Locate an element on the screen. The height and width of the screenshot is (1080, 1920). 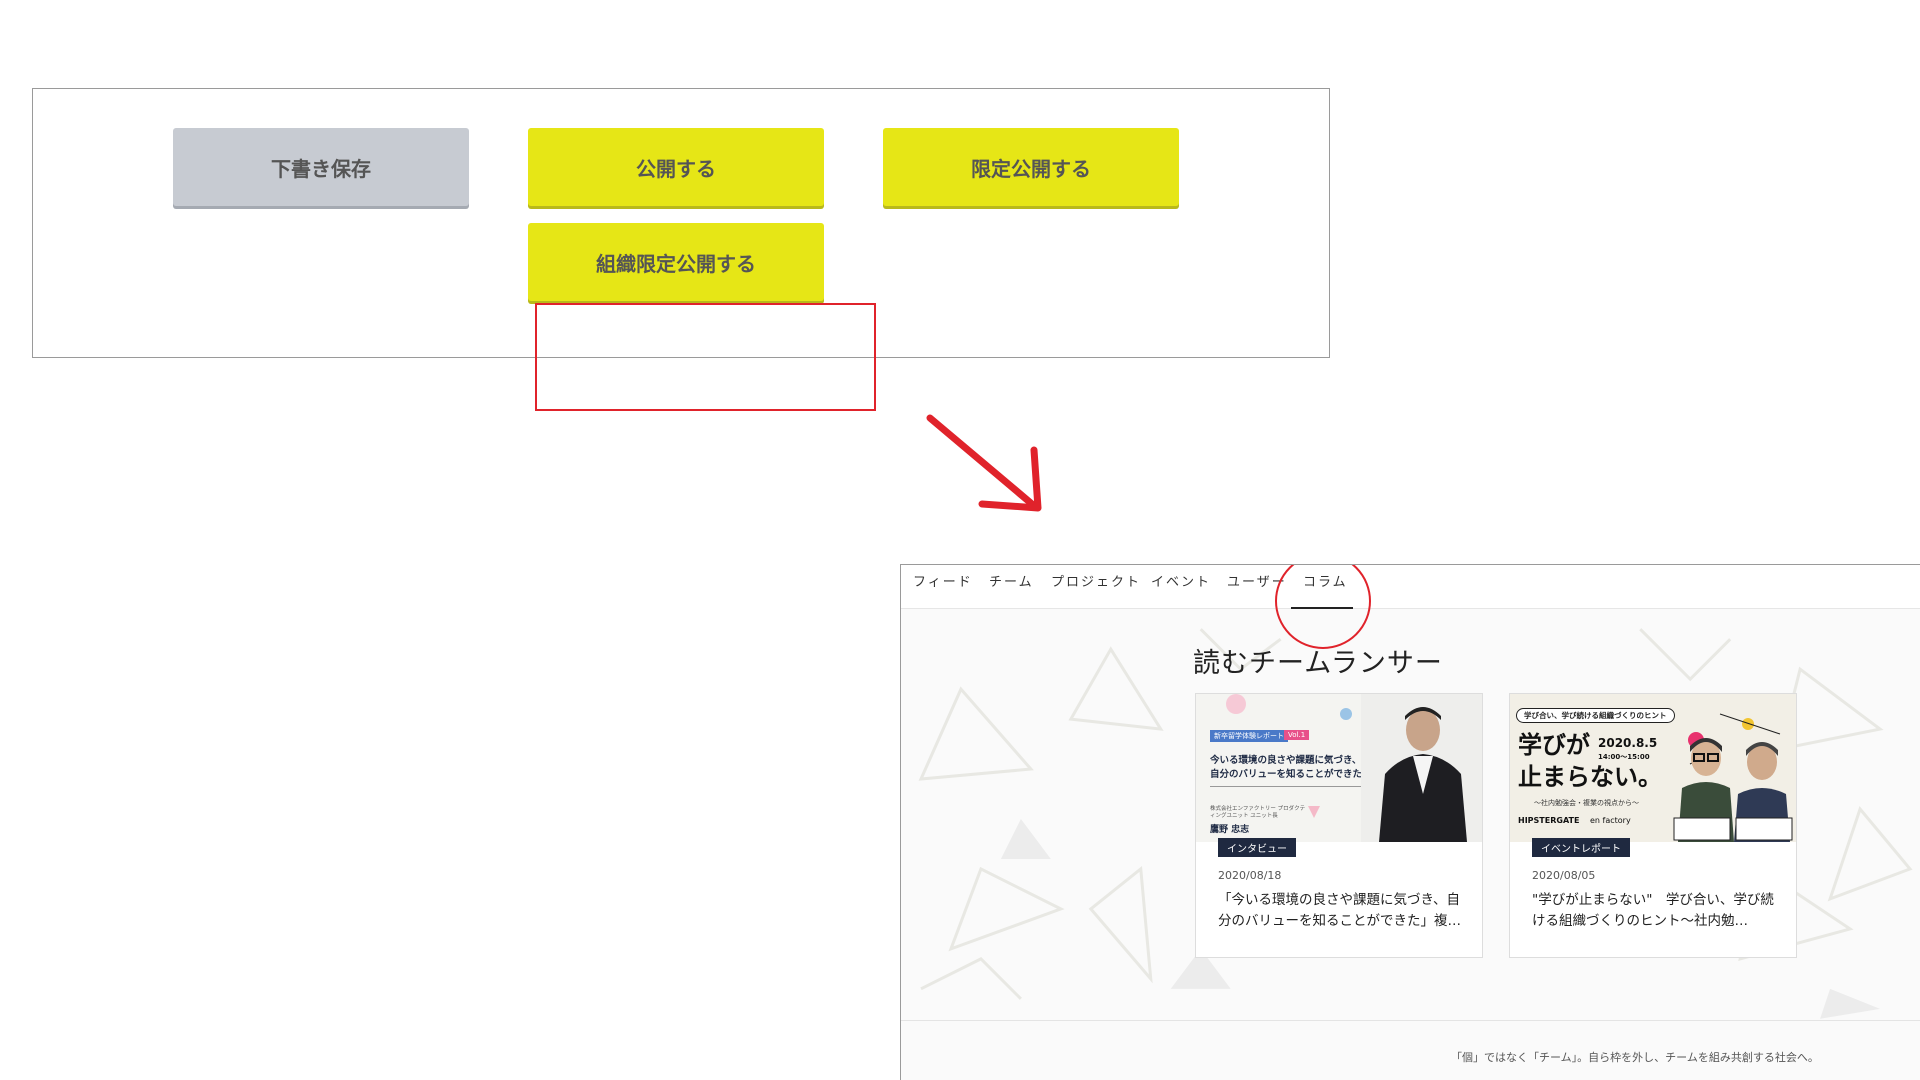
section-title: 読むチームランサー is located at coordinates (1318, 663).